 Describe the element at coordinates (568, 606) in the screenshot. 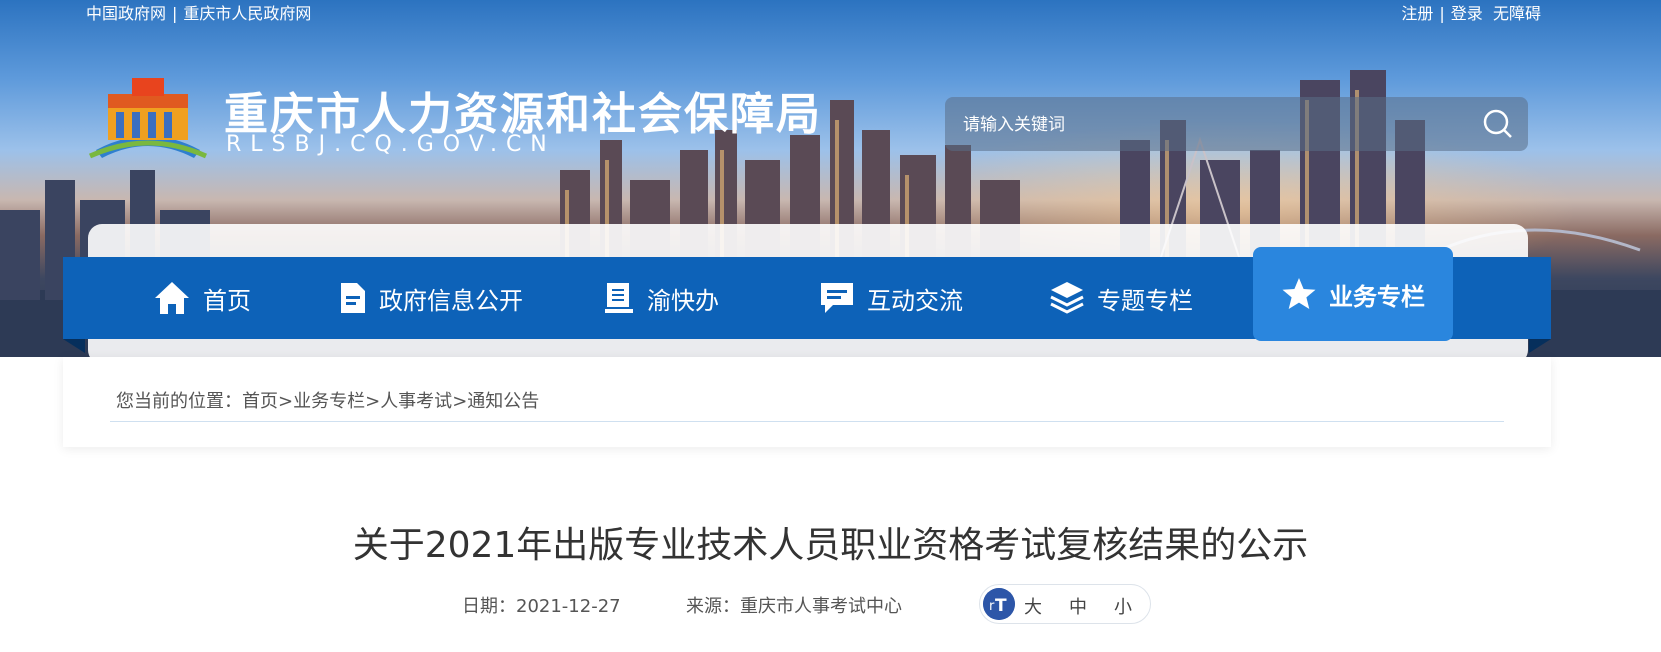

I see `date-value: 2021-12-27` at that location.